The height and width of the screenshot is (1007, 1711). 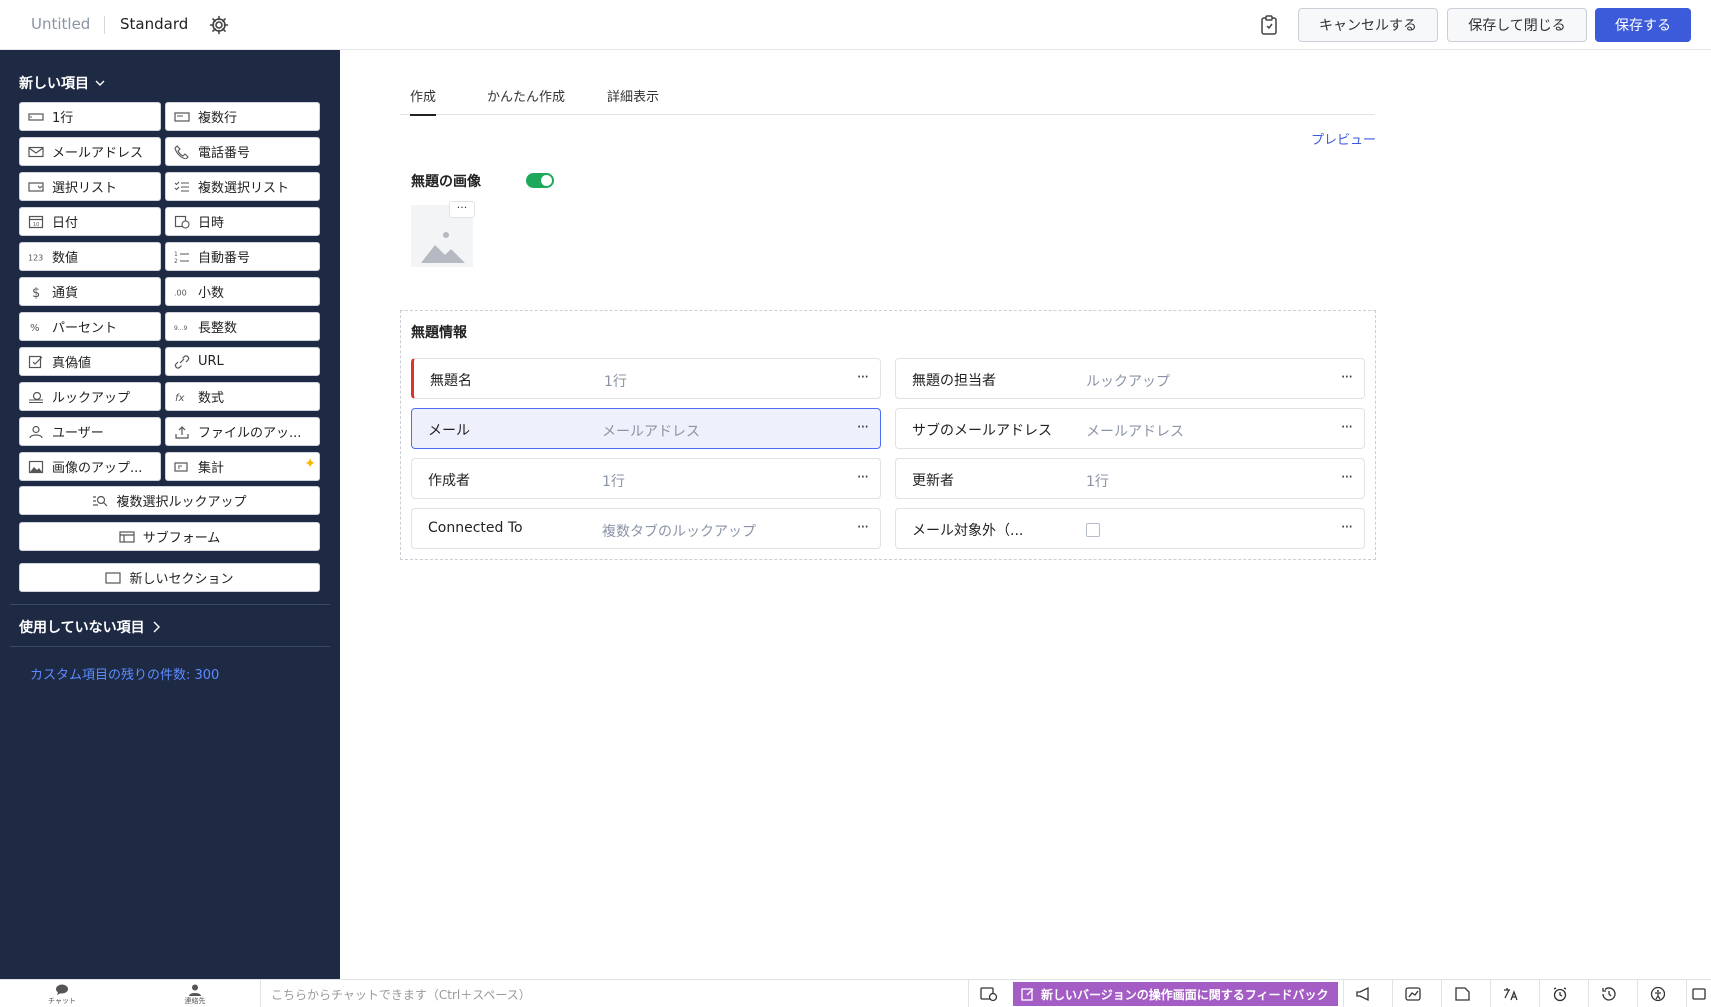 I want to click on history-button, so click(x=1608, y=993).